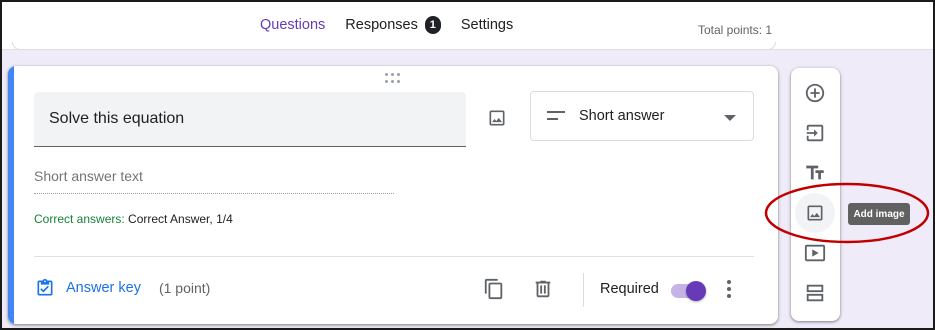 The width and height of the screenshot is (935, 330). I want to click on add-image-icon, so click(815, 213).